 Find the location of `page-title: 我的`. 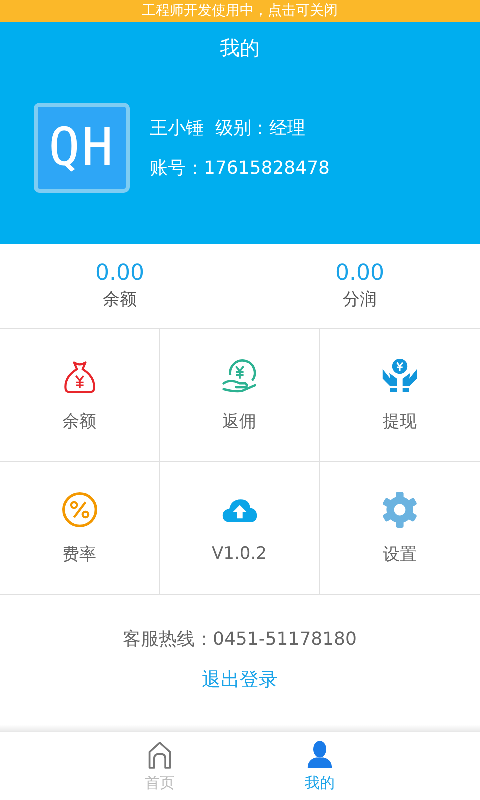

page-title: 我的 is located at coordinates (240, 48).